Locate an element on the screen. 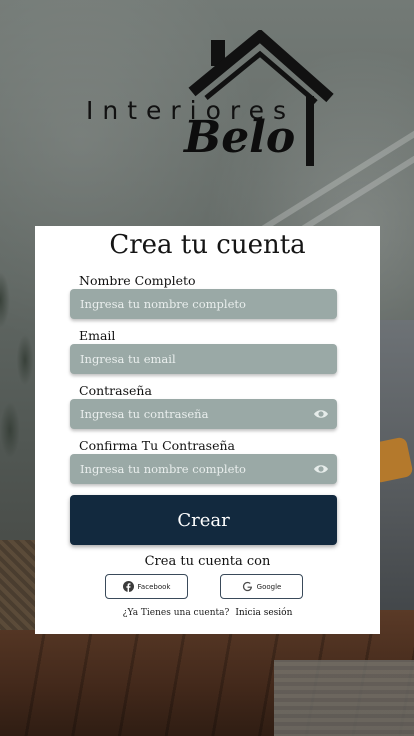 The height and width of the screenshot is (736, 414). google-button: Google is located at coordinates (261, 586).